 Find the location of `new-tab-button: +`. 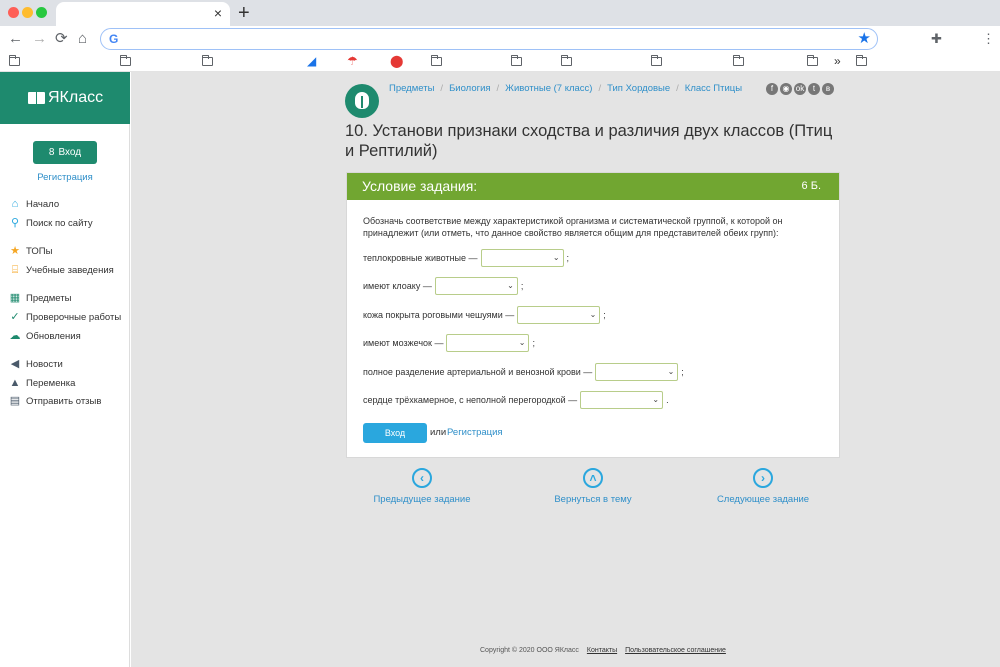

new-tab-button: + is located at coordinates (244, 13).